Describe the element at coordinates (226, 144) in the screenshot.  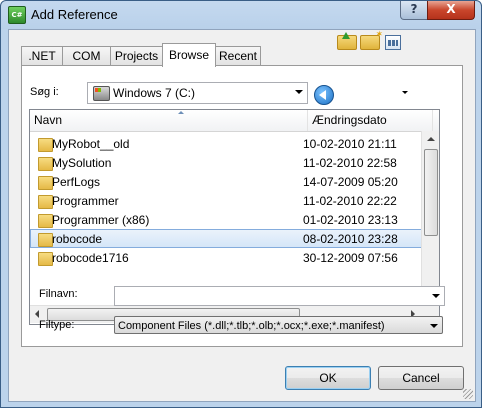
I see `list-item: MyRobot__old 10-02-2010 21:11` at that location.